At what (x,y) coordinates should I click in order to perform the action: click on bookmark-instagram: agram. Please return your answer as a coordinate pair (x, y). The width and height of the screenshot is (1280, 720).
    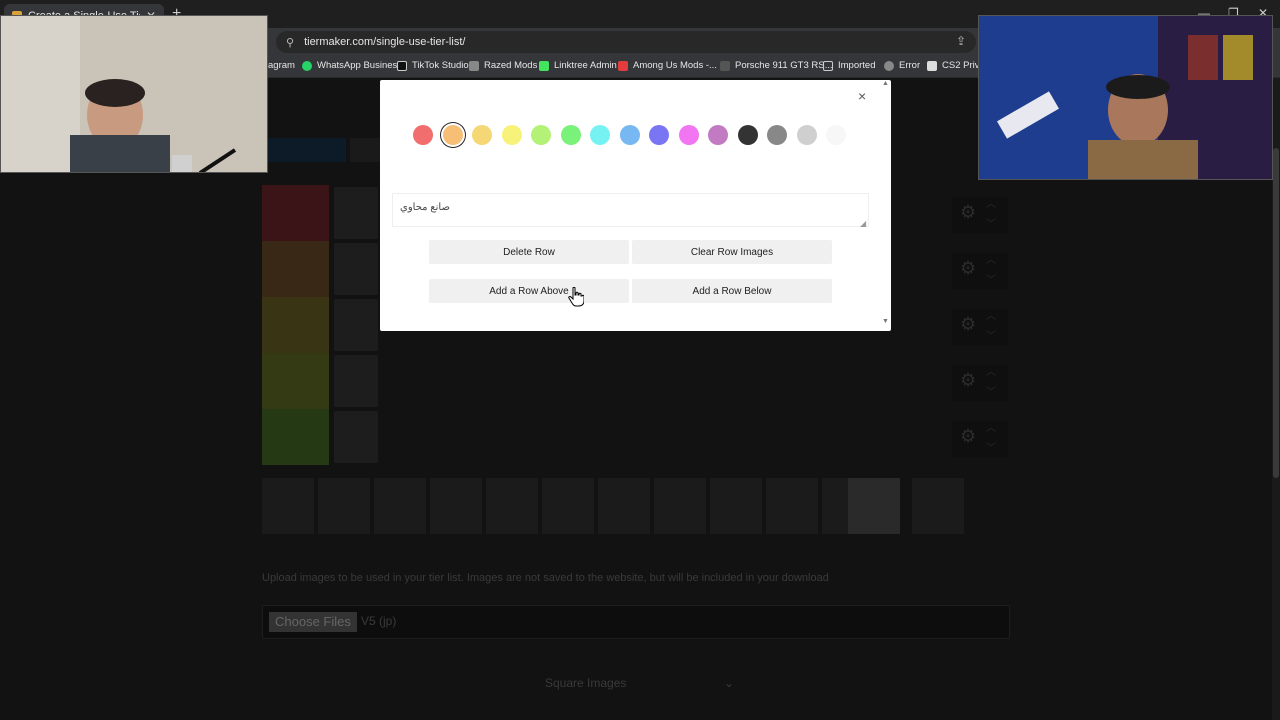
    Looking at the image, I should click on (281, 65).